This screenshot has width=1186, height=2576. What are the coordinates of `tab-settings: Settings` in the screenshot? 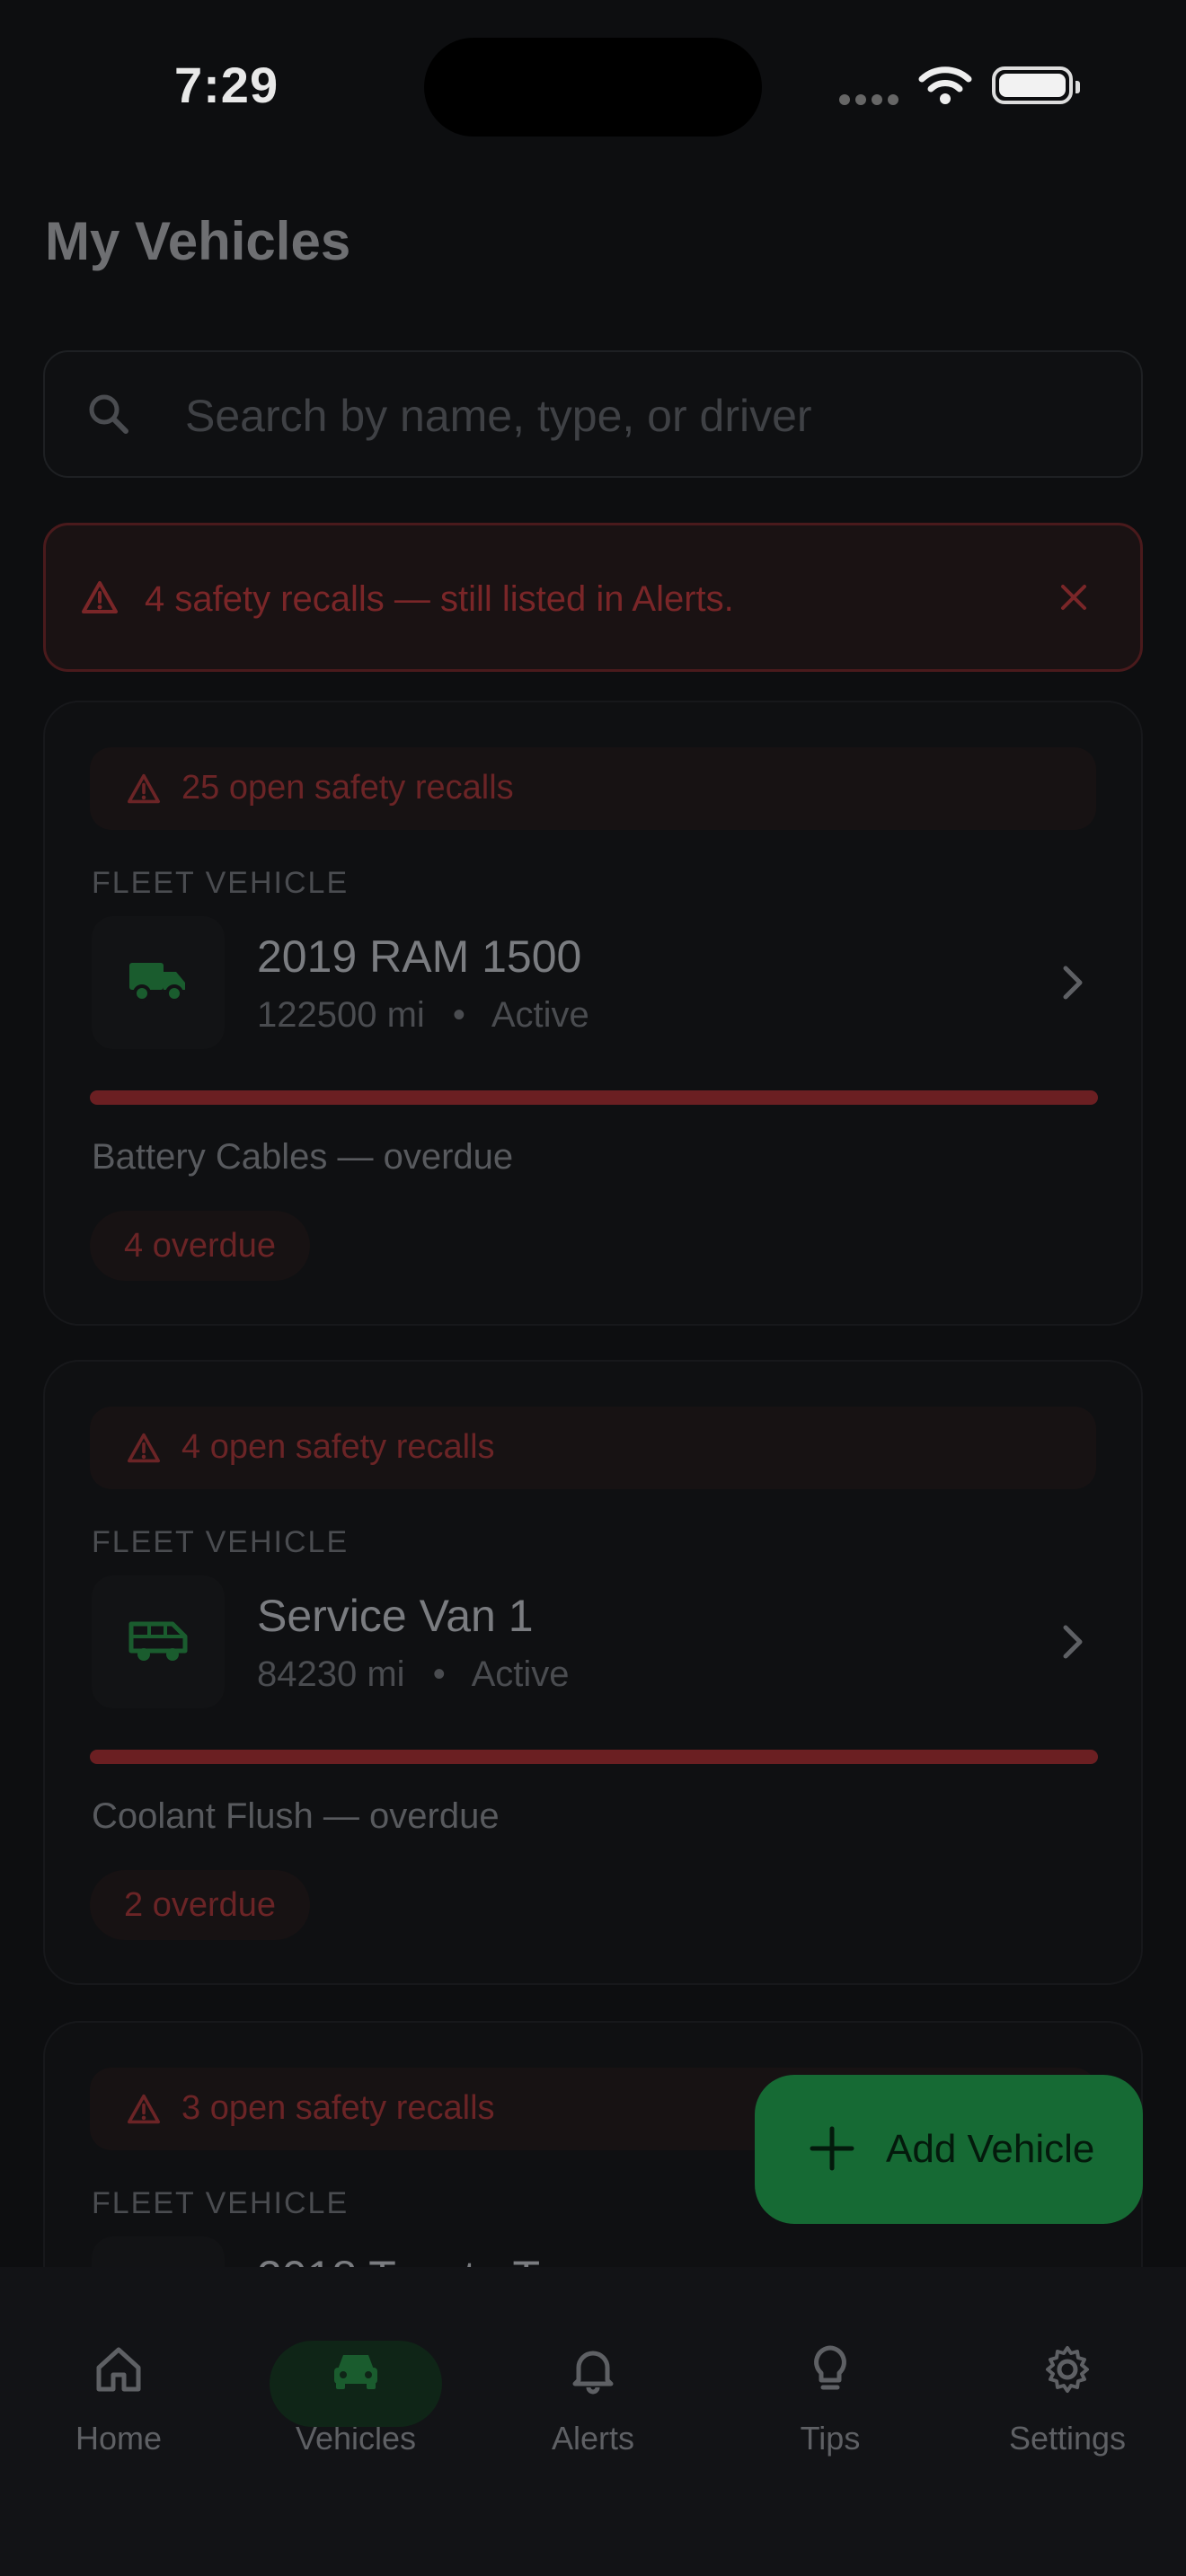 It's located at (1067, 2380).